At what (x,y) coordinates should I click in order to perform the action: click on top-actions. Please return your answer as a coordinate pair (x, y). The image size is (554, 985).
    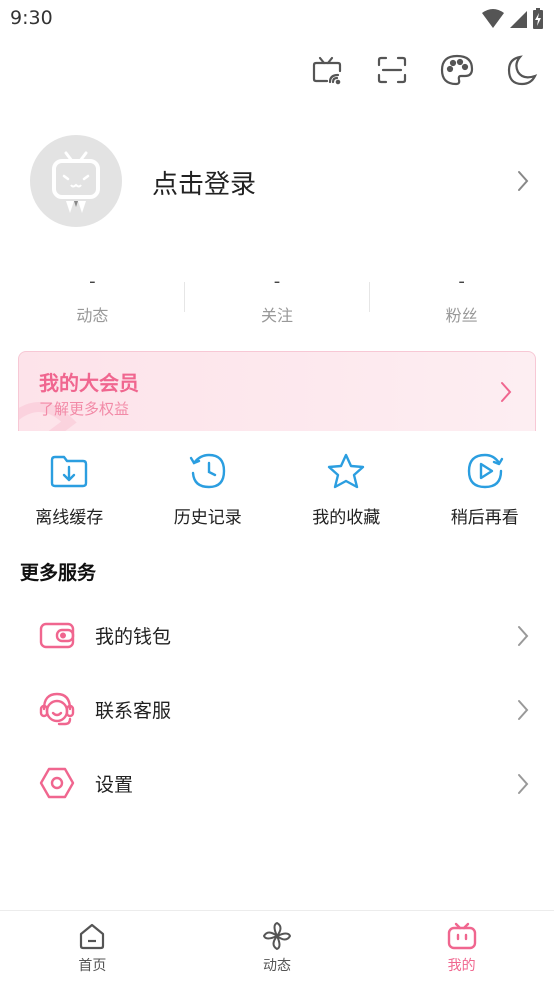
    Looking at the image, I should click on (424, 70).